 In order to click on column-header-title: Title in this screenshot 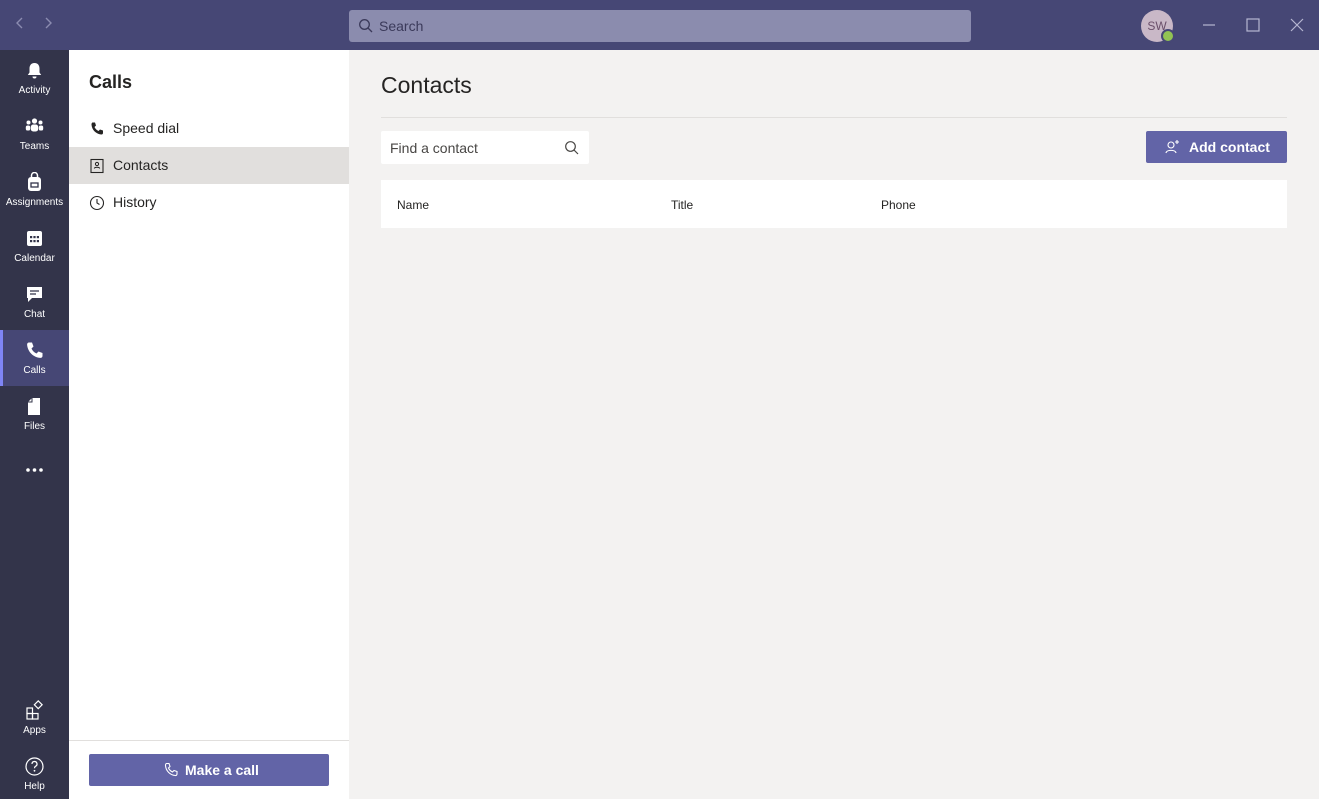, I will do `click(682, 205)`.